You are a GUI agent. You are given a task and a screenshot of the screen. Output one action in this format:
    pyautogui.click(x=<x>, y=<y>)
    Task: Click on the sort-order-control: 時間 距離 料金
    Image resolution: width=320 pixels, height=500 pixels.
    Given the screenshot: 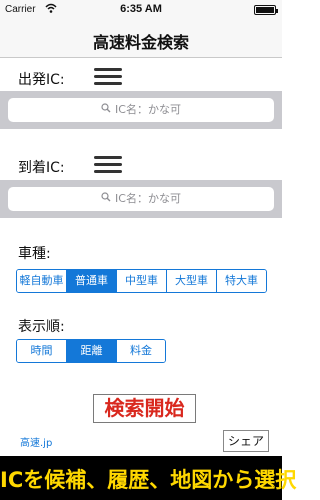 What is the action you would take?
    pyautogui.click(x=91, y=351)
    